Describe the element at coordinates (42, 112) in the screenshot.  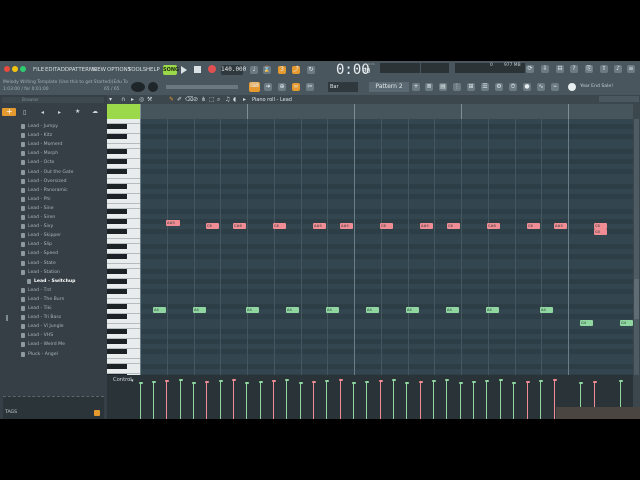
I see `browser-back-icon: ◂` at that location.